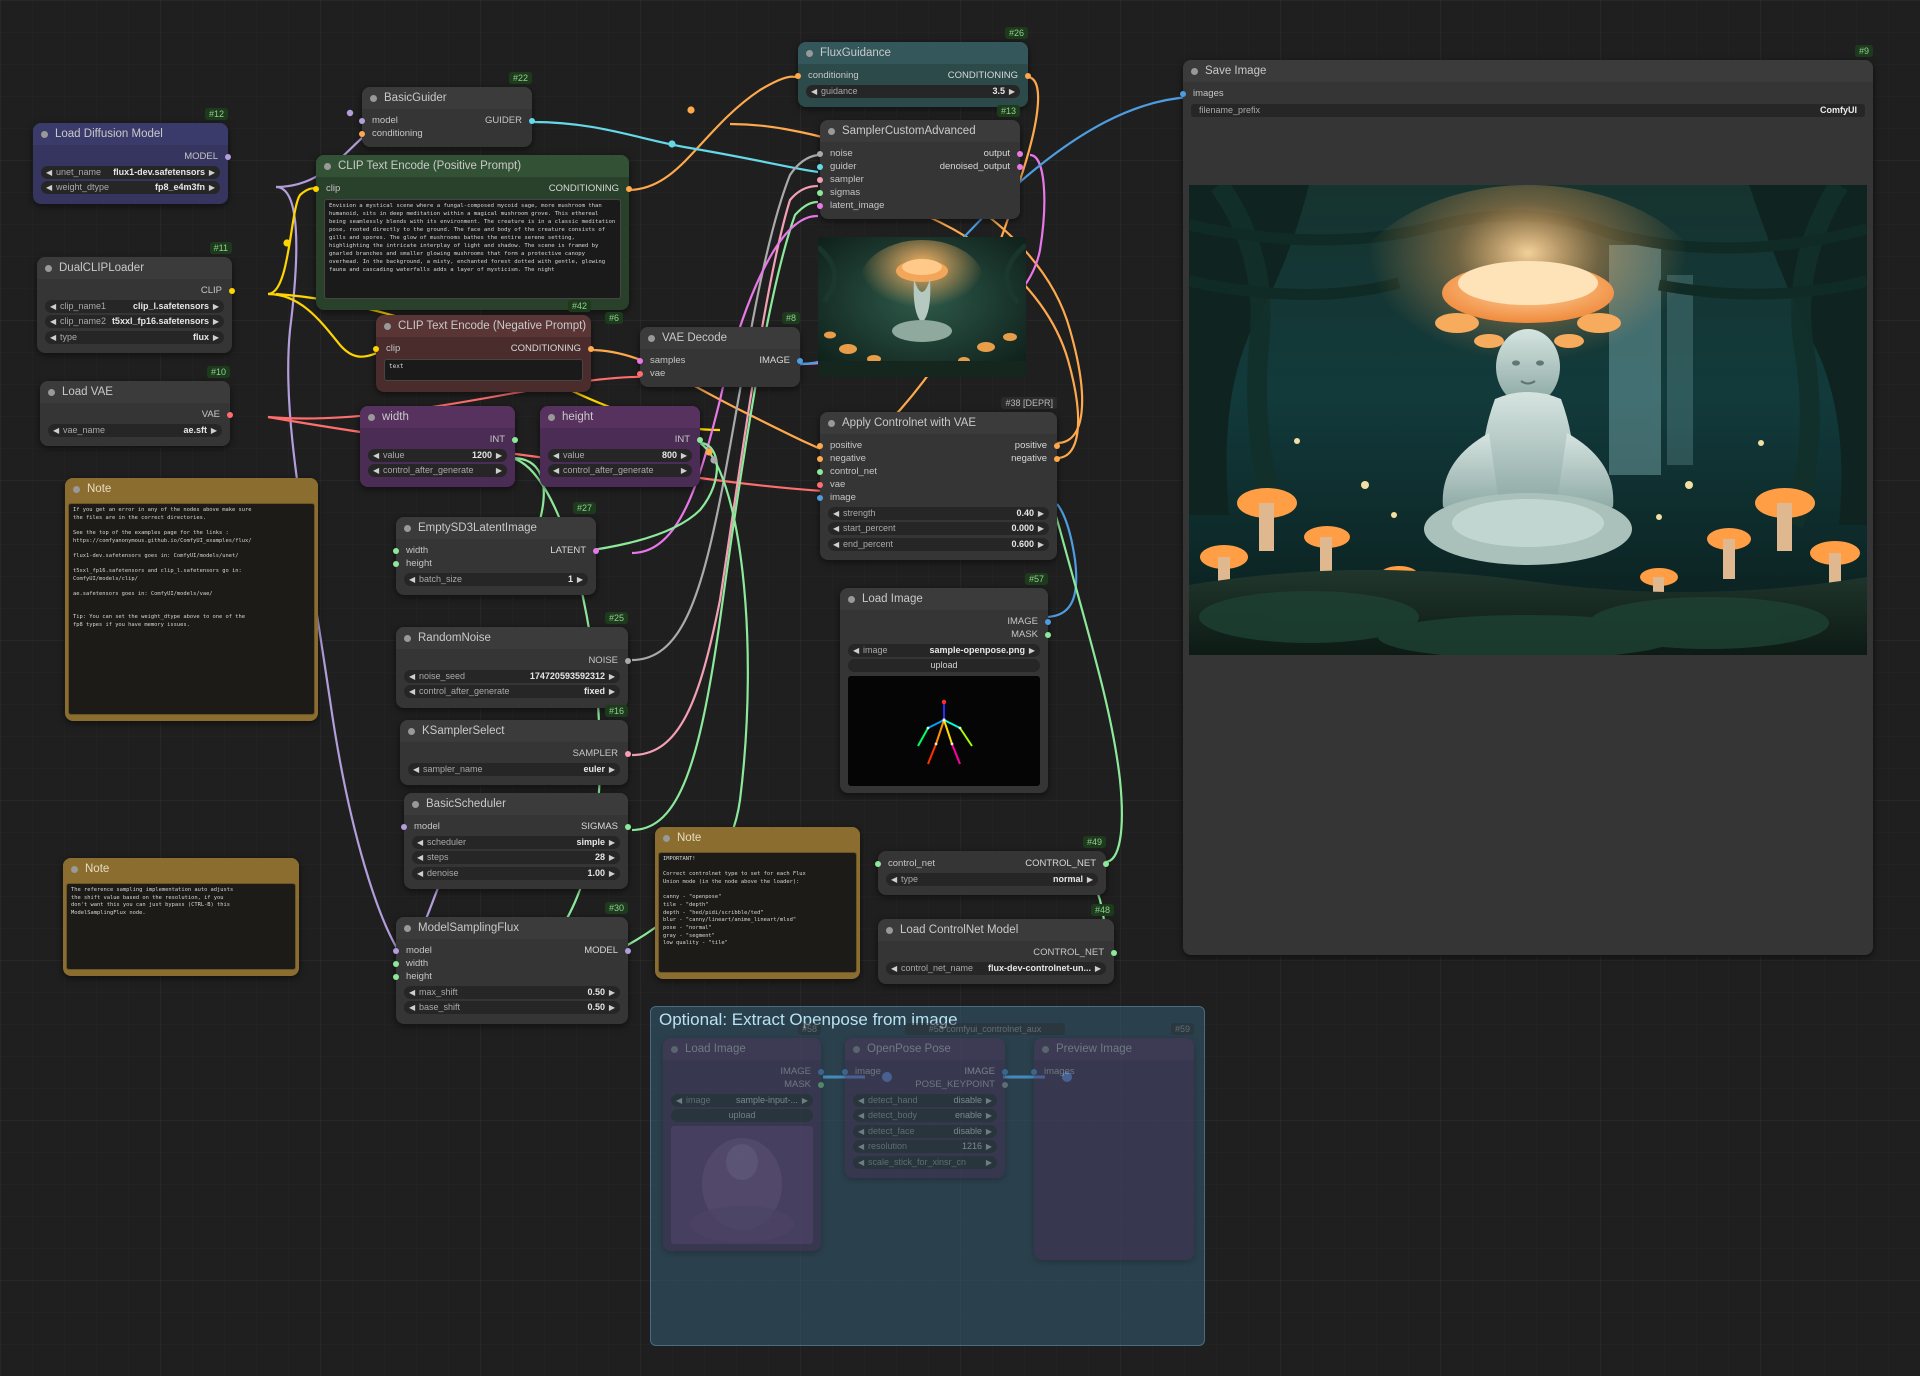 This screenshot has width=1920, height=1376. What do you see at coordinates (512, 1007) in the screenshot?
I see `widget-base-shift: ◀ base_shift 0.50 ▶` at bounding box center [512, 1007].